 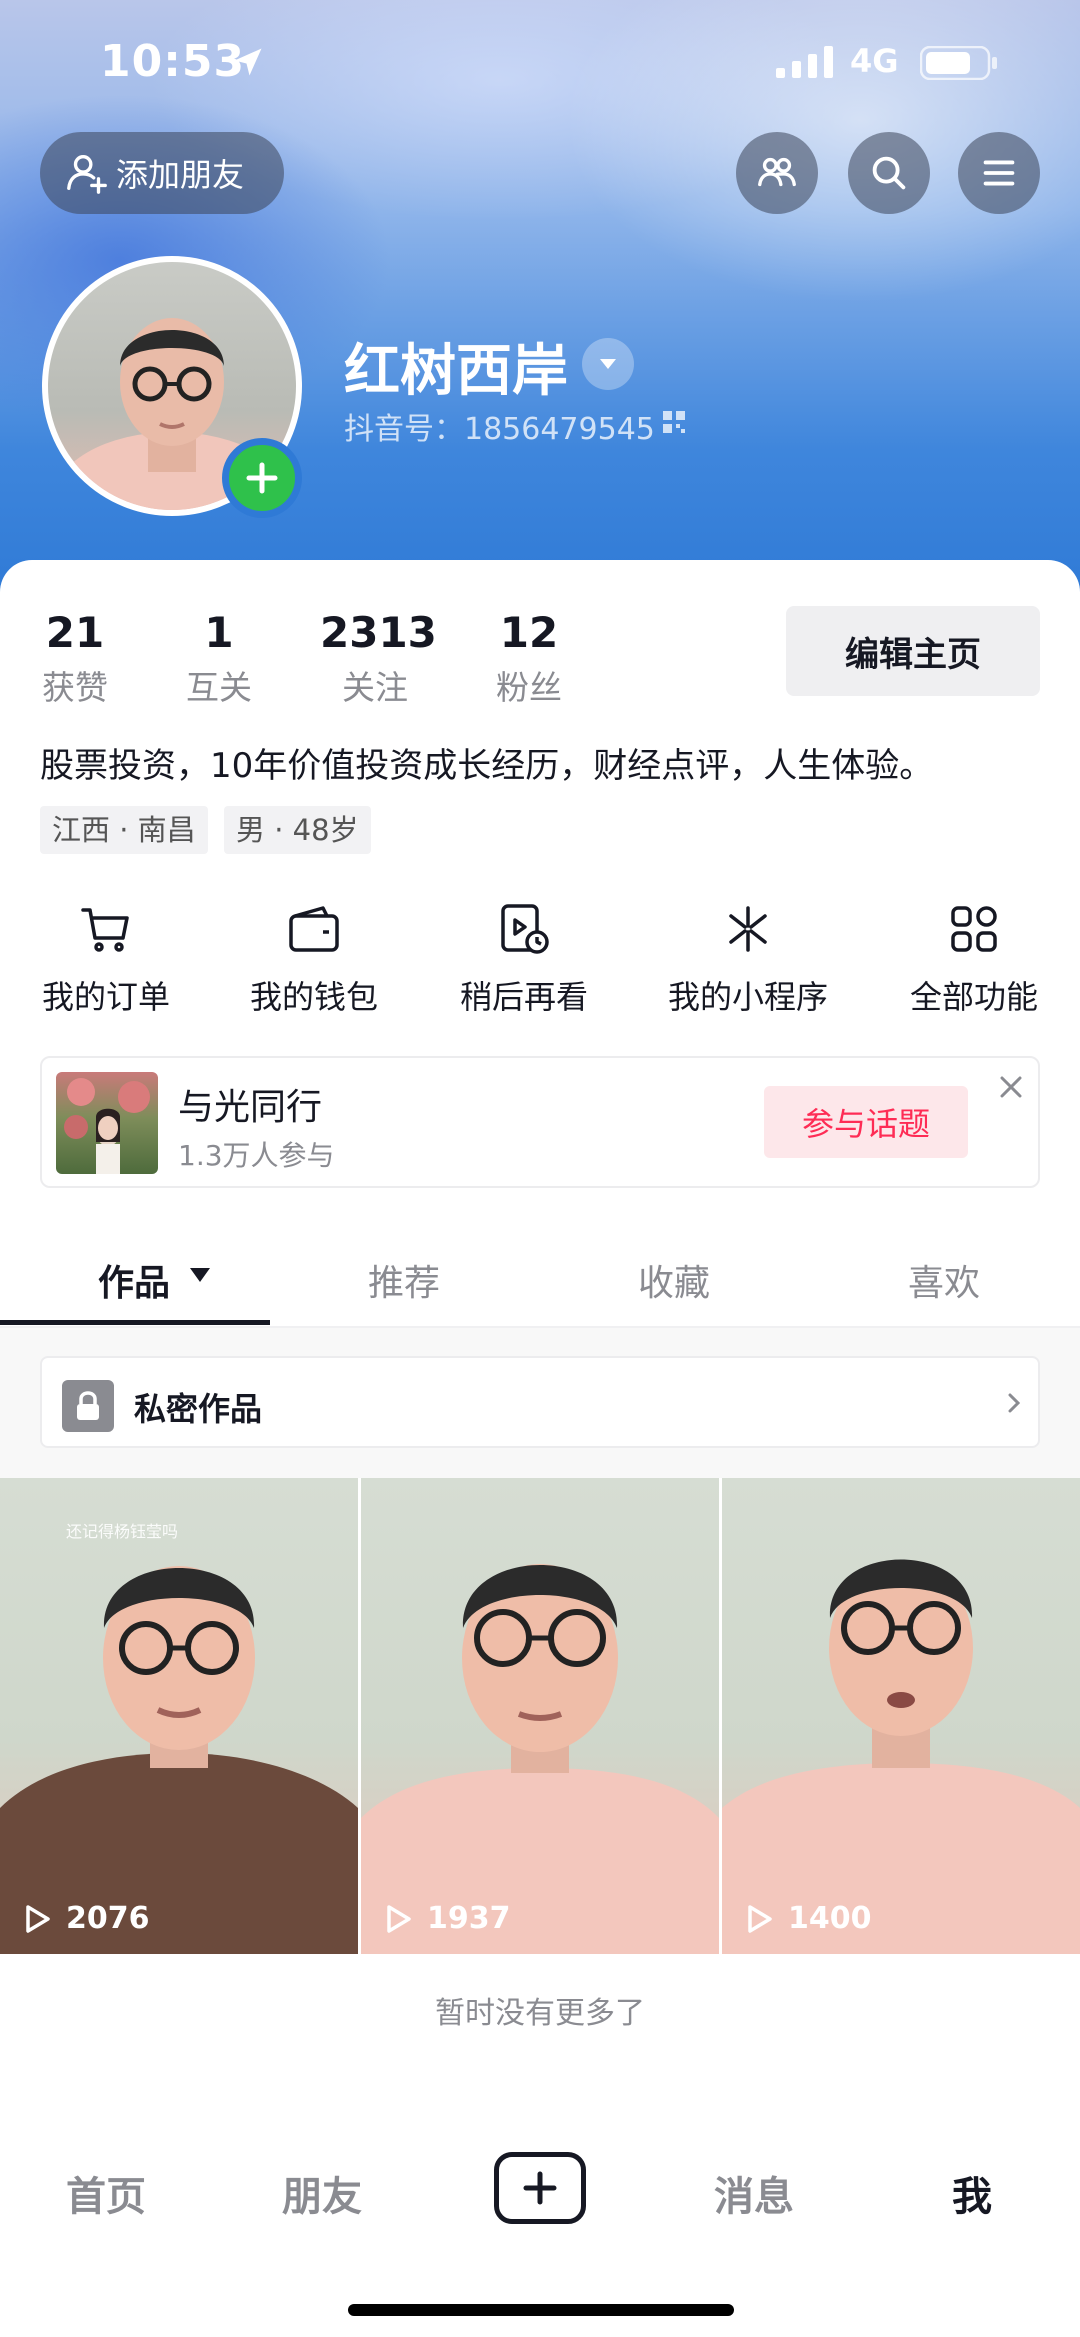 I want to click on play-count: 1937, so click(x=446, y=1918).